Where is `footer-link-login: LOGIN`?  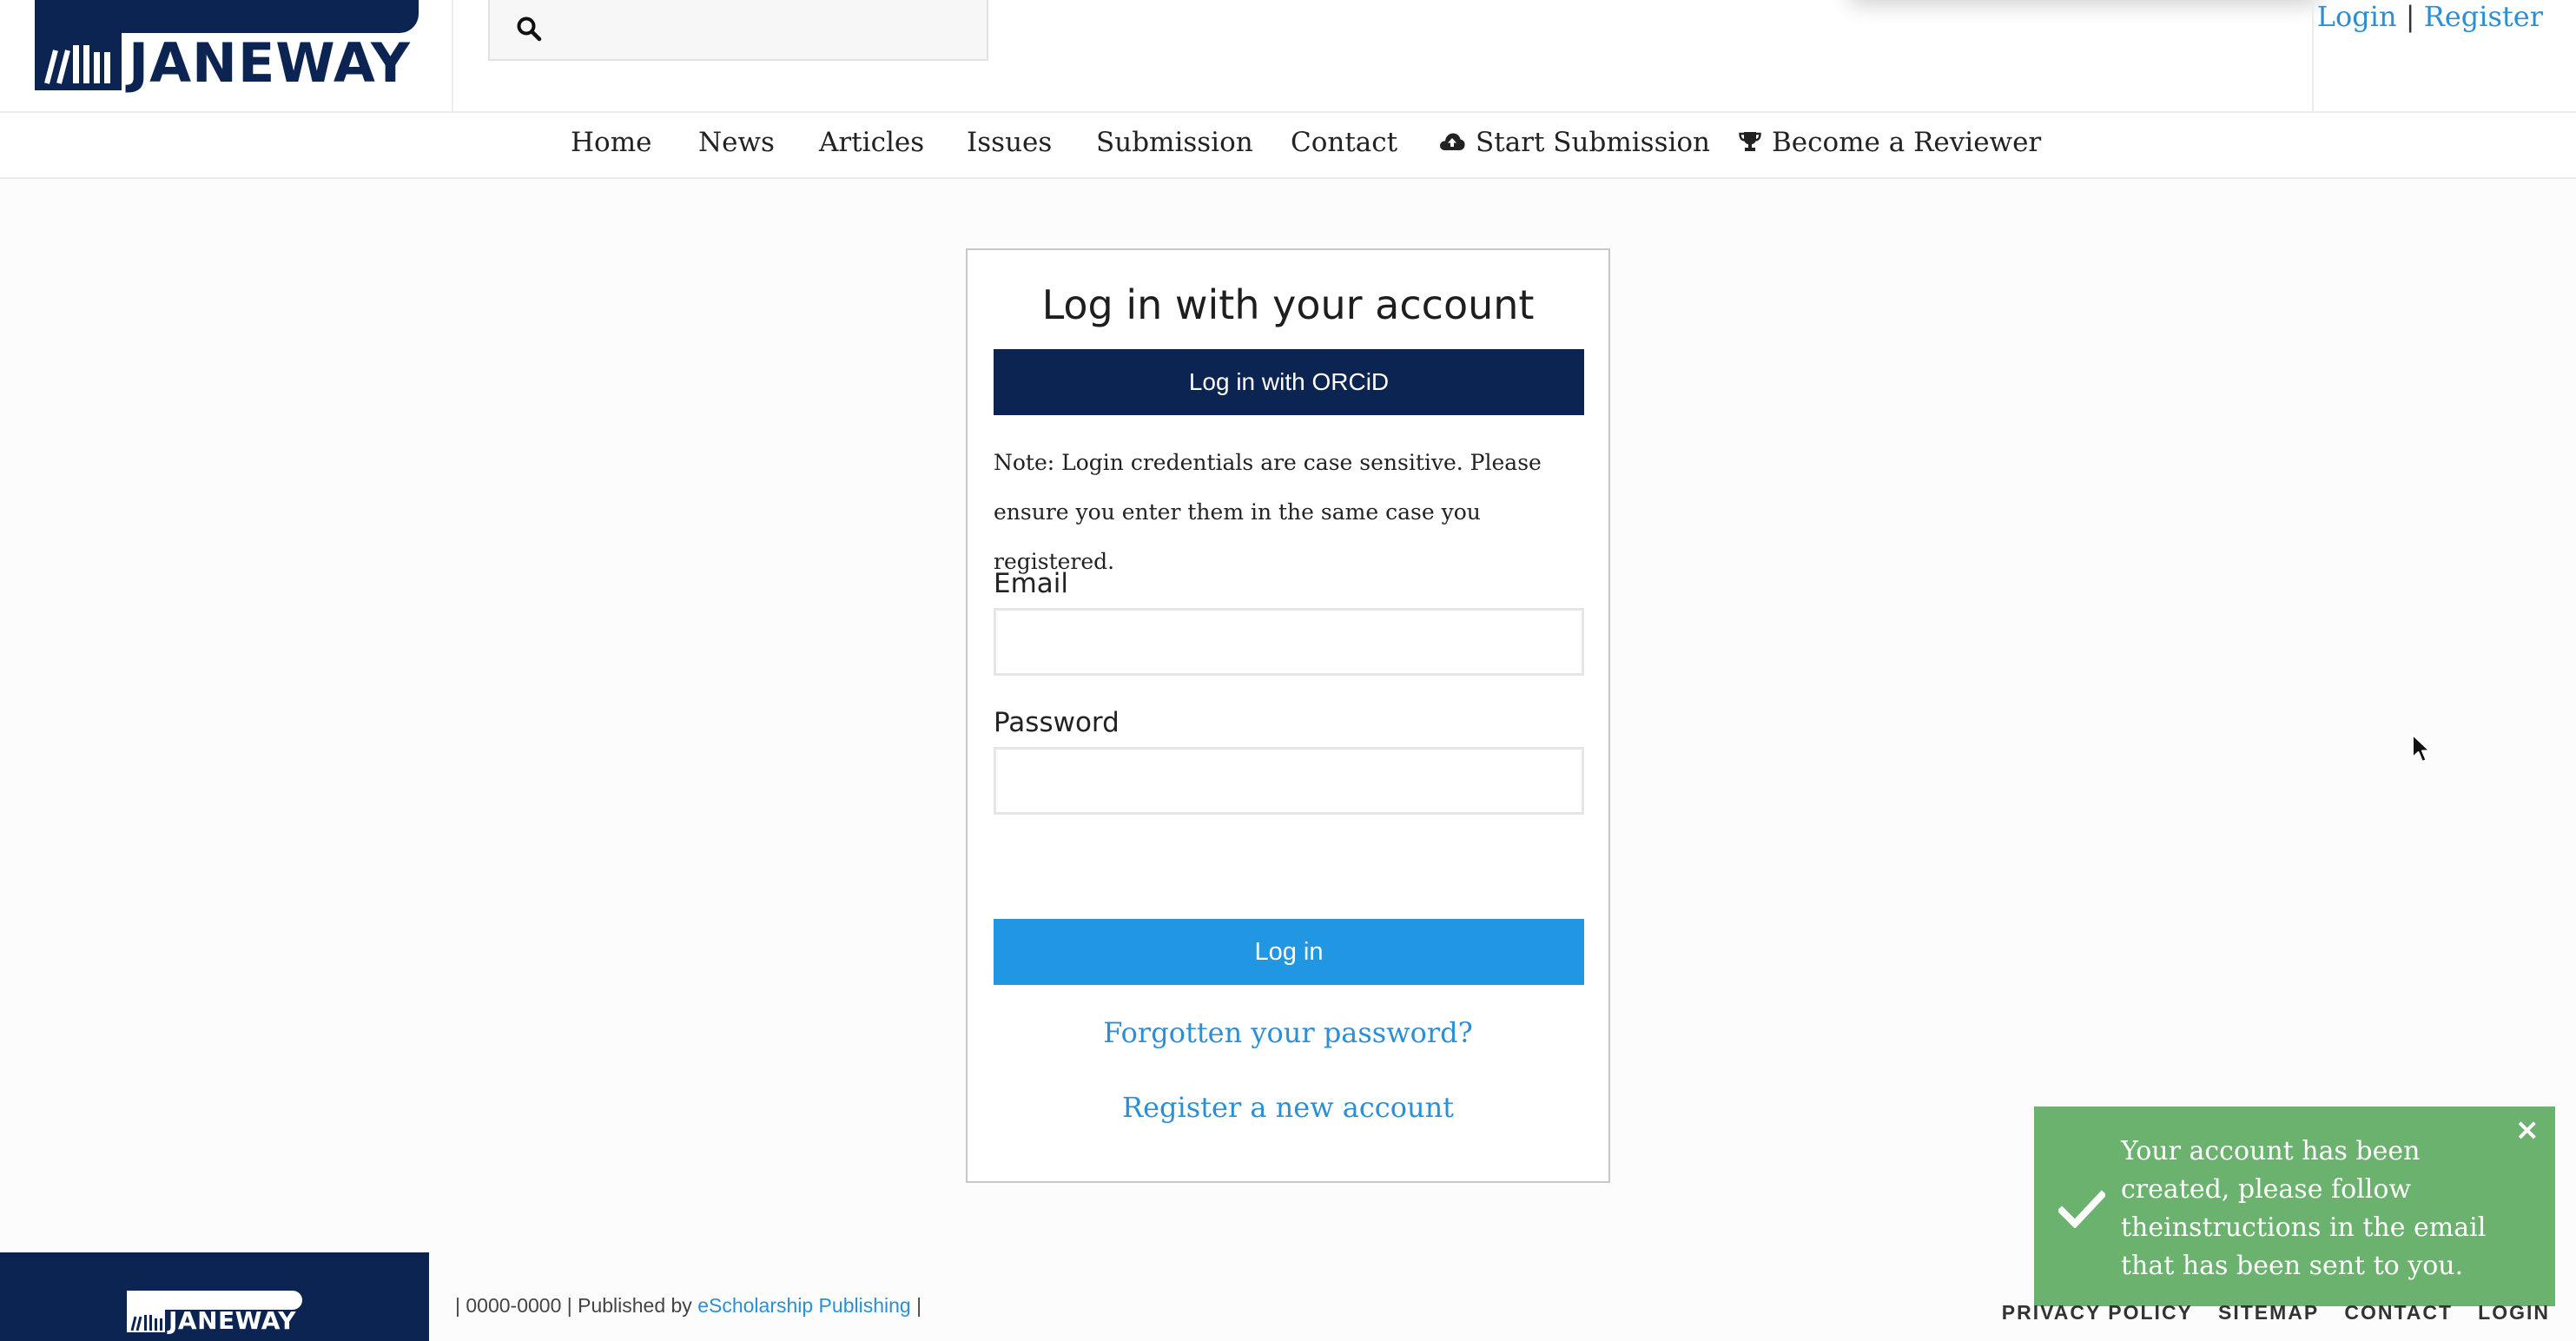
footer-link-login: LOGIN is located at coordinates (2514, 1312).